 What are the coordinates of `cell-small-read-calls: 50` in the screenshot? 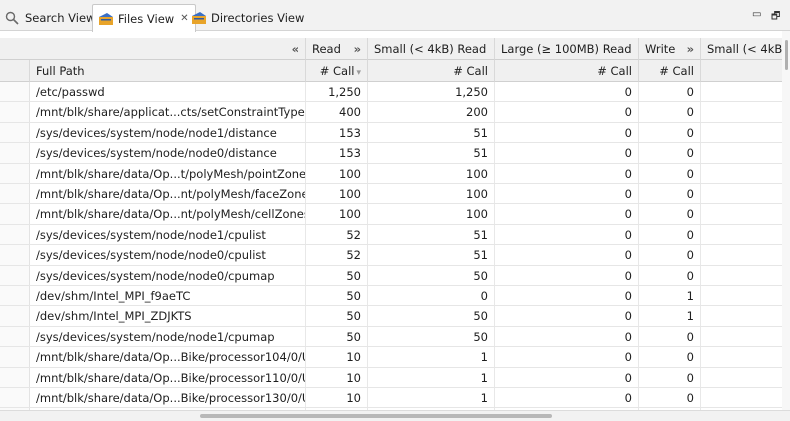 It's located at (431, 316).